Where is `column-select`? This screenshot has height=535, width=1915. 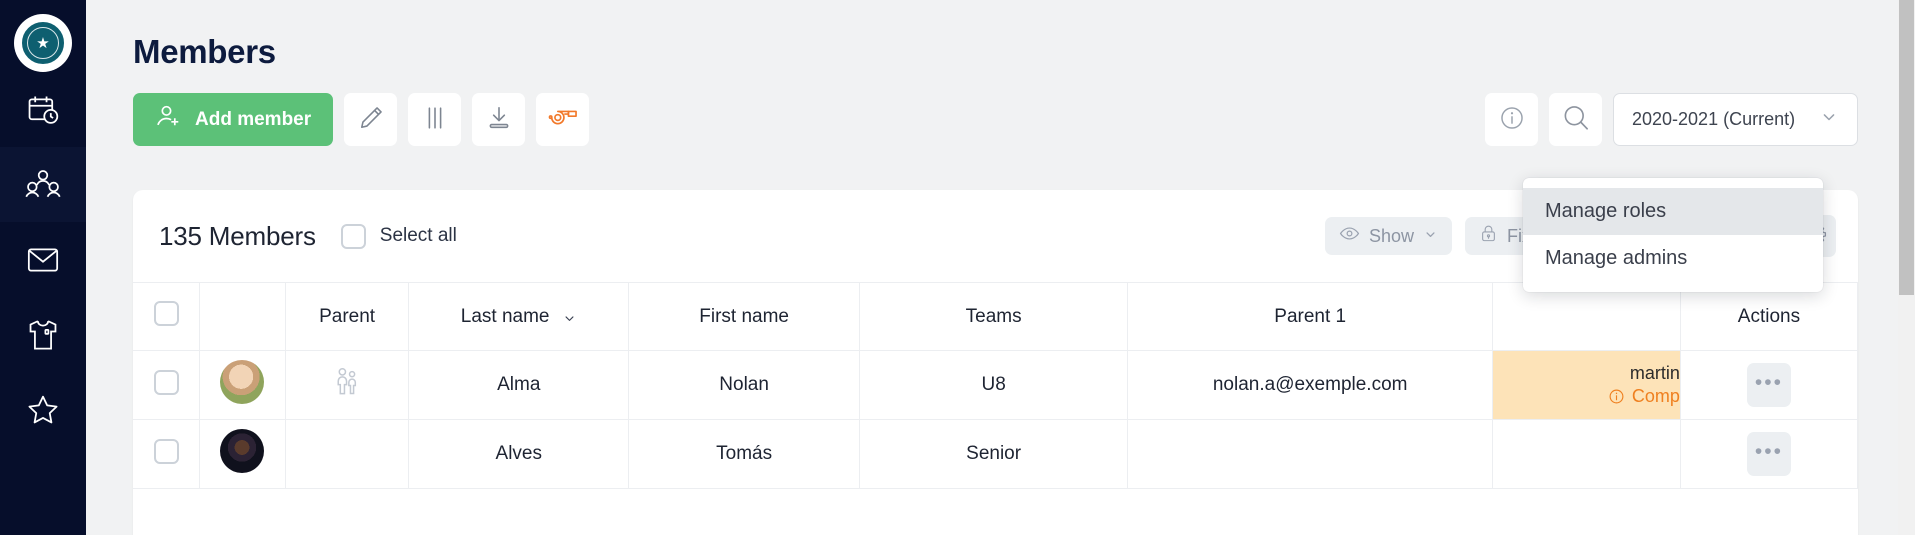 column-select is located at coordinates (167, 316).